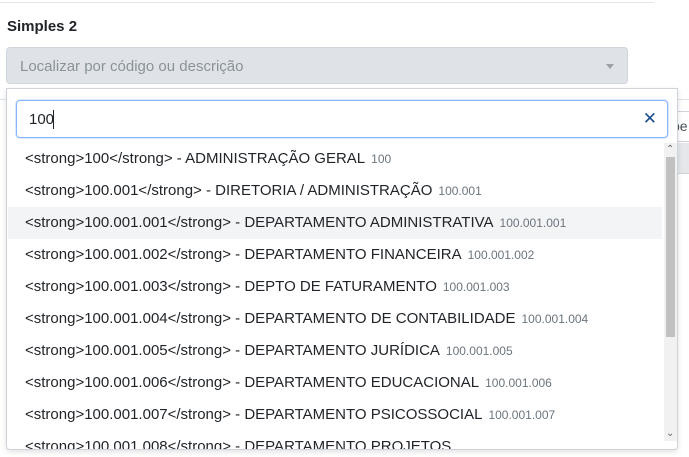  Describe the element at coordinates (132, 66) in the screenshot. I see `select-placeholder: Localizar por código ou descrição` at that location.